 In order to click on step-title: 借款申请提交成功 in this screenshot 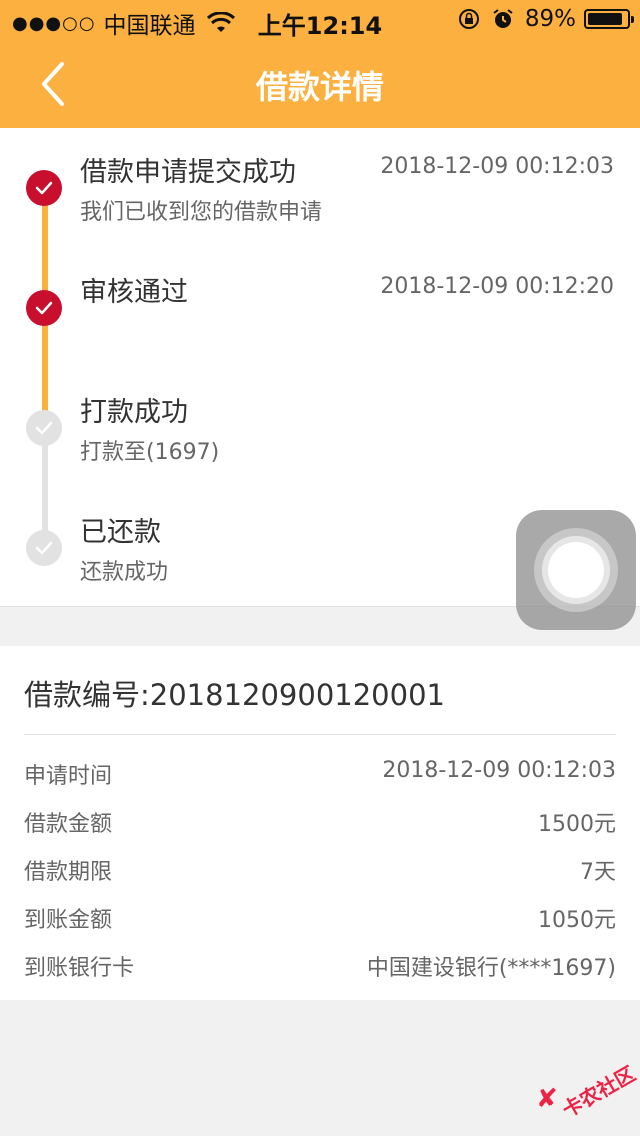, I will do `click(188, 172)`.